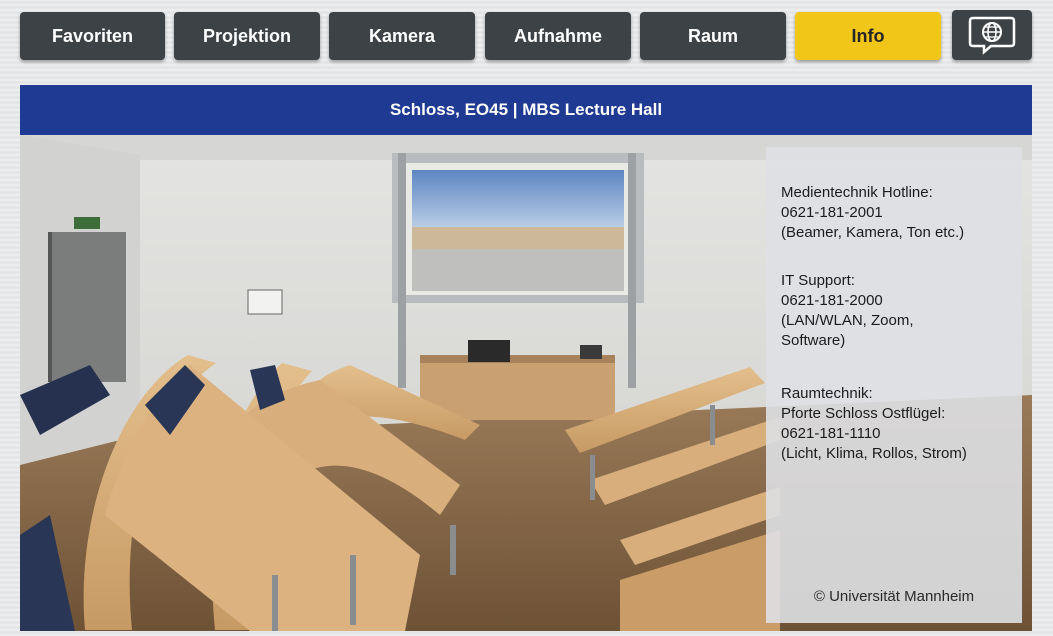 Image resolution: width=1053 pixels, height=636 pixels. What do you see at coordinates (831, 433) in the screenshot?
I see `room-tech-phone: 0621-181-1110` at bounding box center [831, 433].